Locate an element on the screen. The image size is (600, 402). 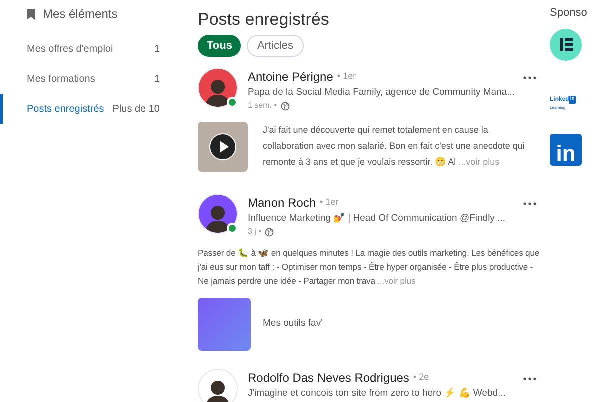
post-text: Passer de 🐛 à 🦋 en quelques minutes ! La magie des outils marketing. Les bénéfices que j'ai eus sur mon taff : - Optimiser mon temps - Être hyper organisée - Être plus productive - Ne jamais perdre une idée - Partager mon trava ...voir plus is located at coordinates (369, 267).